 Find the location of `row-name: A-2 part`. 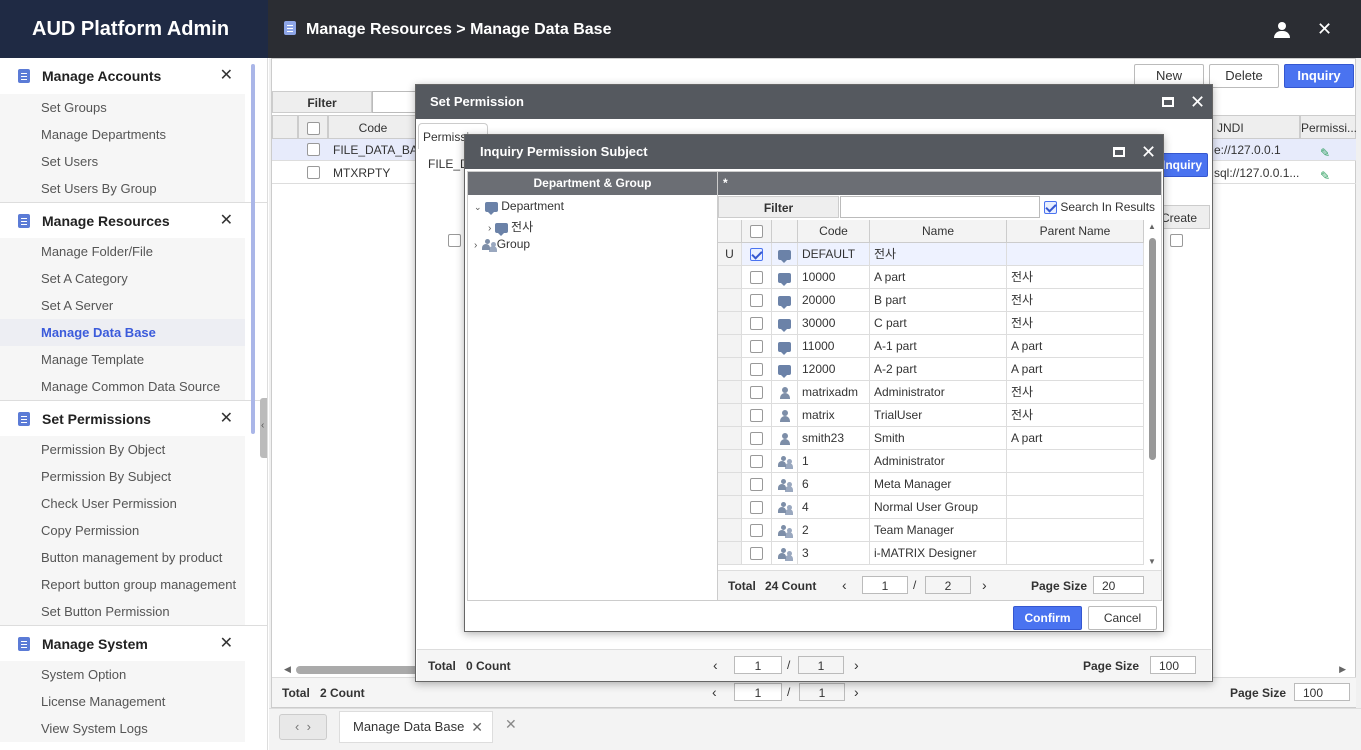

row-name: A-2 part is located at coordinates (938, 369).